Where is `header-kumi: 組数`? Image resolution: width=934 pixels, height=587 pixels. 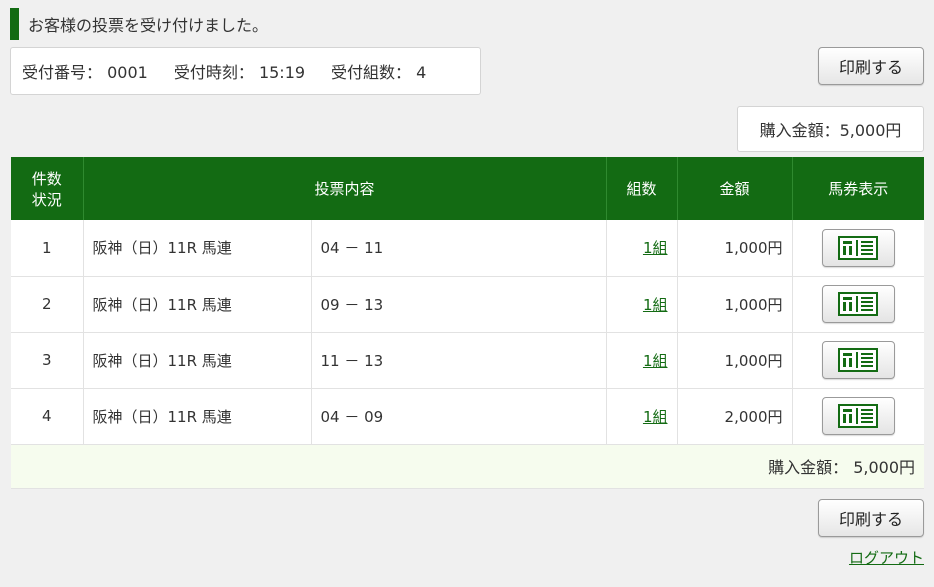
header-kumi: 組数 is located at coordinates (642, 188).